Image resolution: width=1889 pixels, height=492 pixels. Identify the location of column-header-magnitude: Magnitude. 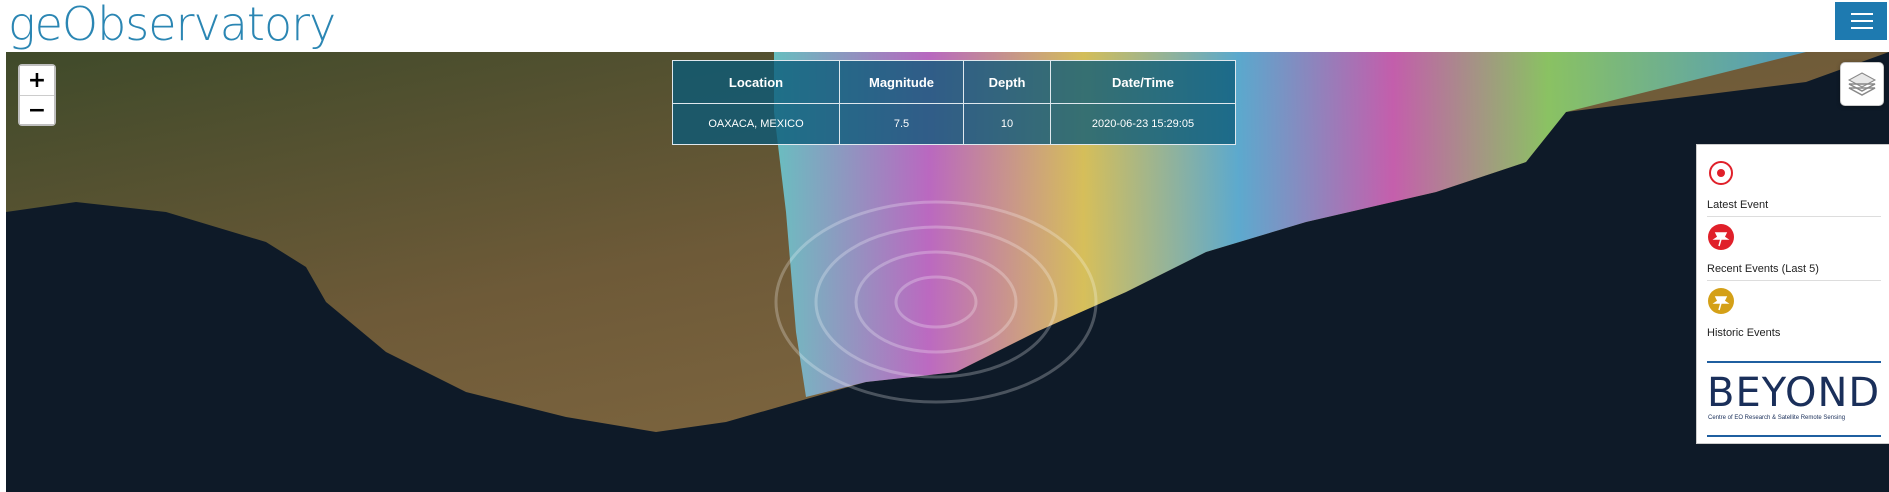
(901, 82).